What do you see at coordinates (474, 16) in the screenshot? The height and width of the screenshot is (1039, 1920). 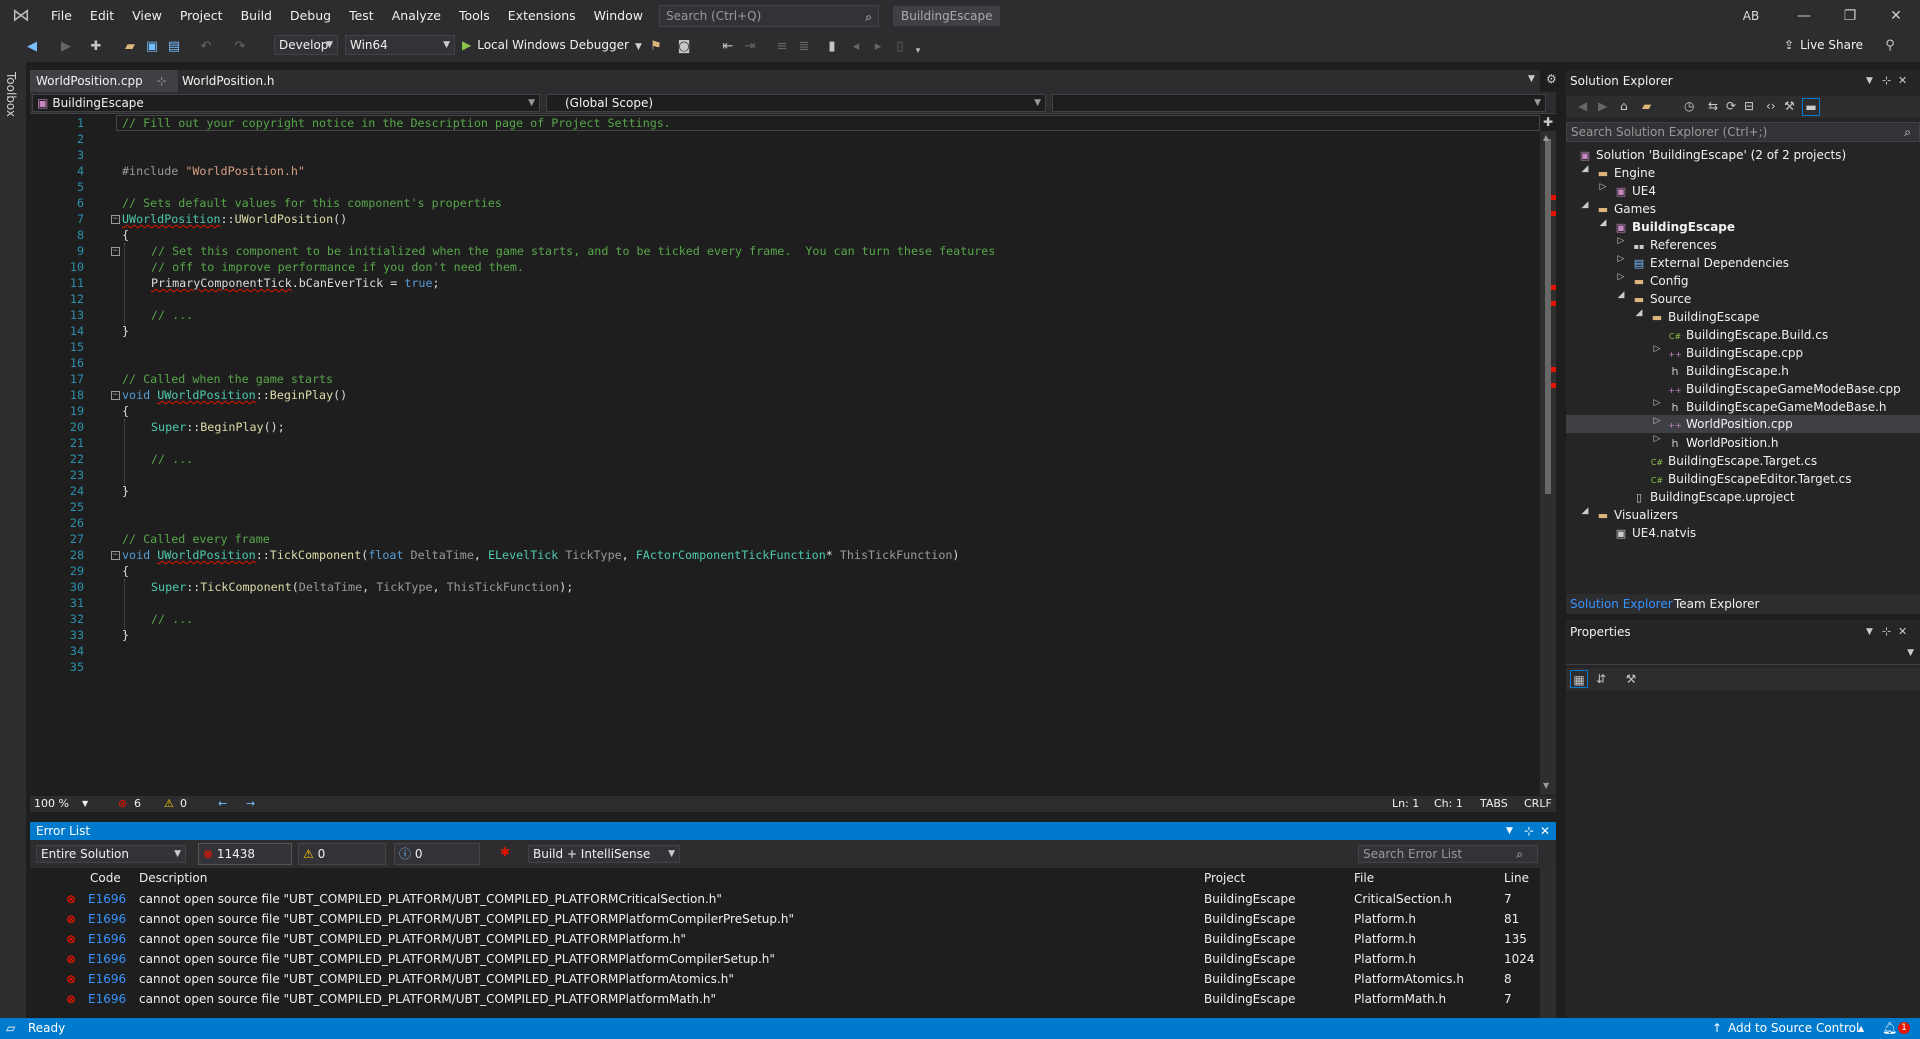 I see `menu-tools: Tools` at bounding box center [474, 16].